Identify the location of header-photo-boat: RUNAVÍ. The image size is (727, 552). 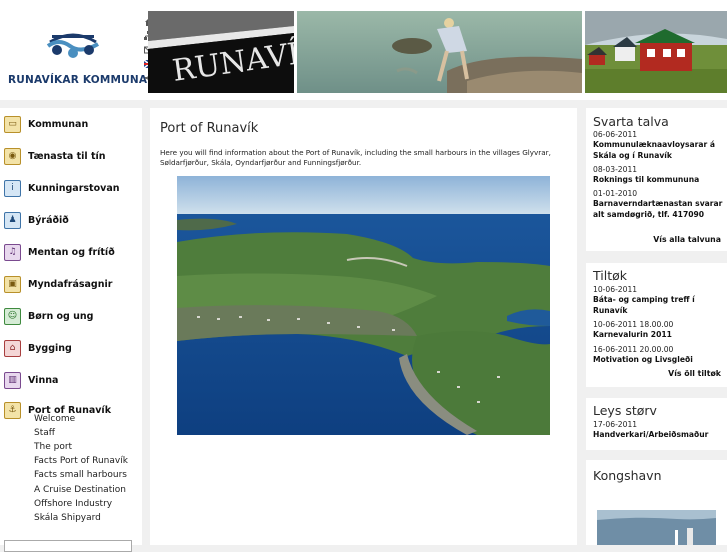
(221, 52).